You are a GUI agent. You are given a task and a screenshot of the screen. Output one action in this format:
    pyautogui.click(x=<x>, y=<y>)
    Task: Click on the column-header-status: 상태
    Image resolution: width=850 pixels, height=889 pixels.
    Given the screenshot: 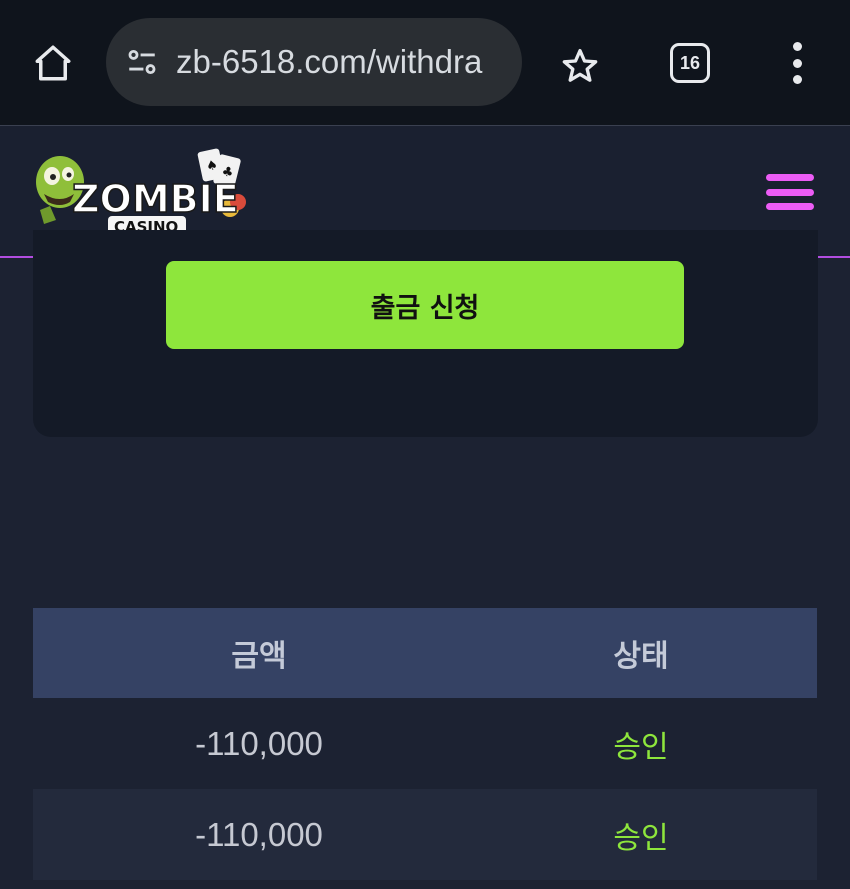 What is the action you would take?
    pyautogui.click(x=641, y=656)
    